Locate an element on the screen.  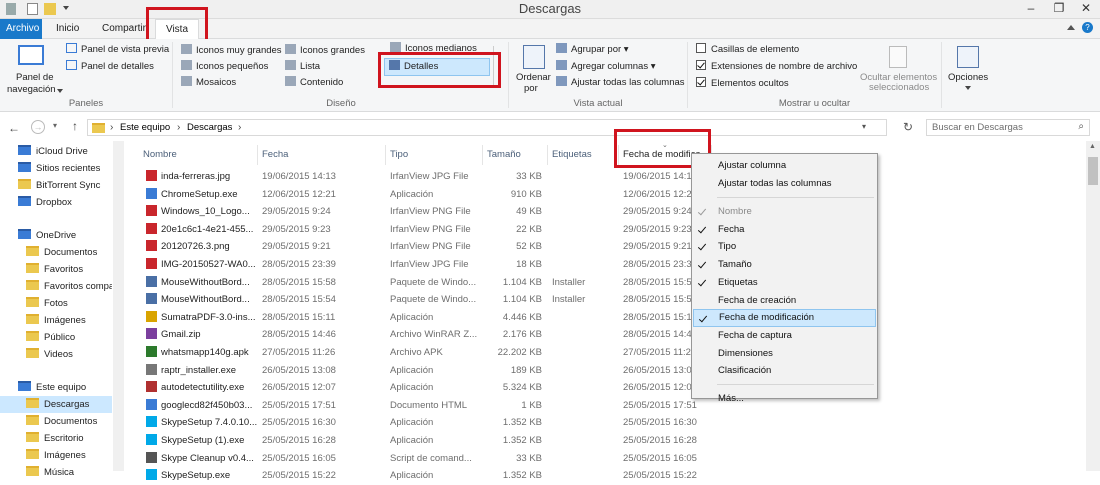
add-columns-button: Agregar columnas ▾ is located at coordinates (606, 67).